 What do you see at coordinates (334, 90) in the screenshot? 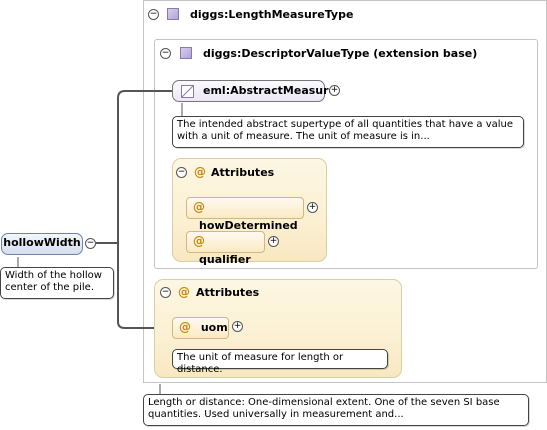
I see `abstract-measure-expand-icon: +` at bounding box center [334, 90].